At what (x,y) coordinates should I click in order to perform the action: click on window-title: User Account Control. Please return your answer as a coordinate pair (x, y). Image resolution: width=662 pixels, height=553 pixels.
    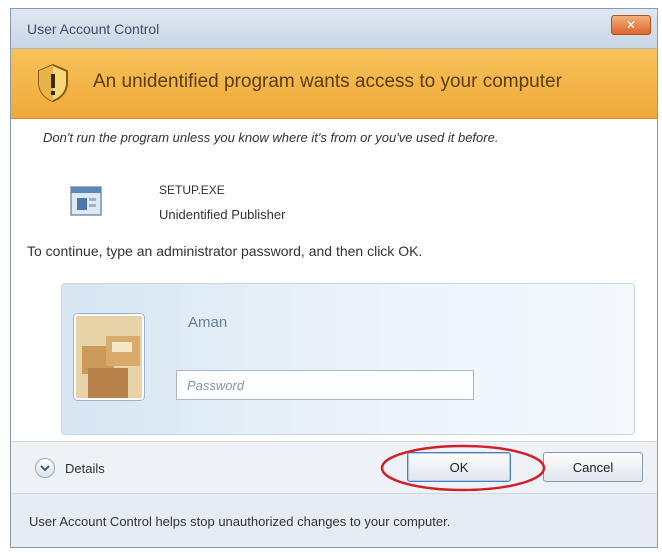
    Looking at the image, I should click on (93, 29).